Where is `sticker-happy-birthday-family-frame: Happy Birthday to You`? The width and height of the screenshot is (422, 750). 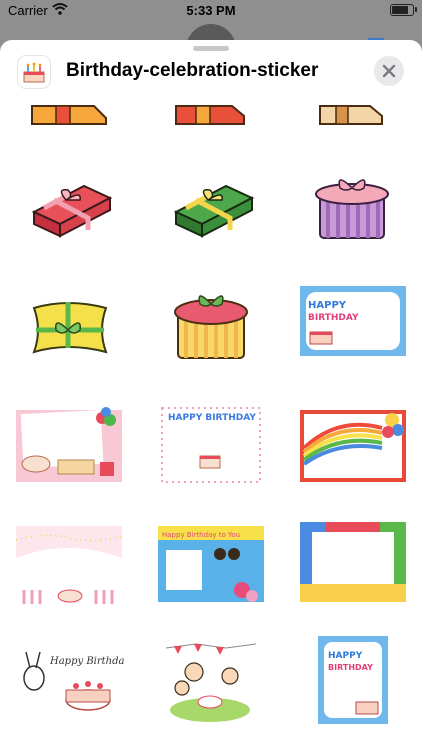 sticker-happy-birthday-family-frame: Happy Birthday to You is located at coordinates (211, 561).